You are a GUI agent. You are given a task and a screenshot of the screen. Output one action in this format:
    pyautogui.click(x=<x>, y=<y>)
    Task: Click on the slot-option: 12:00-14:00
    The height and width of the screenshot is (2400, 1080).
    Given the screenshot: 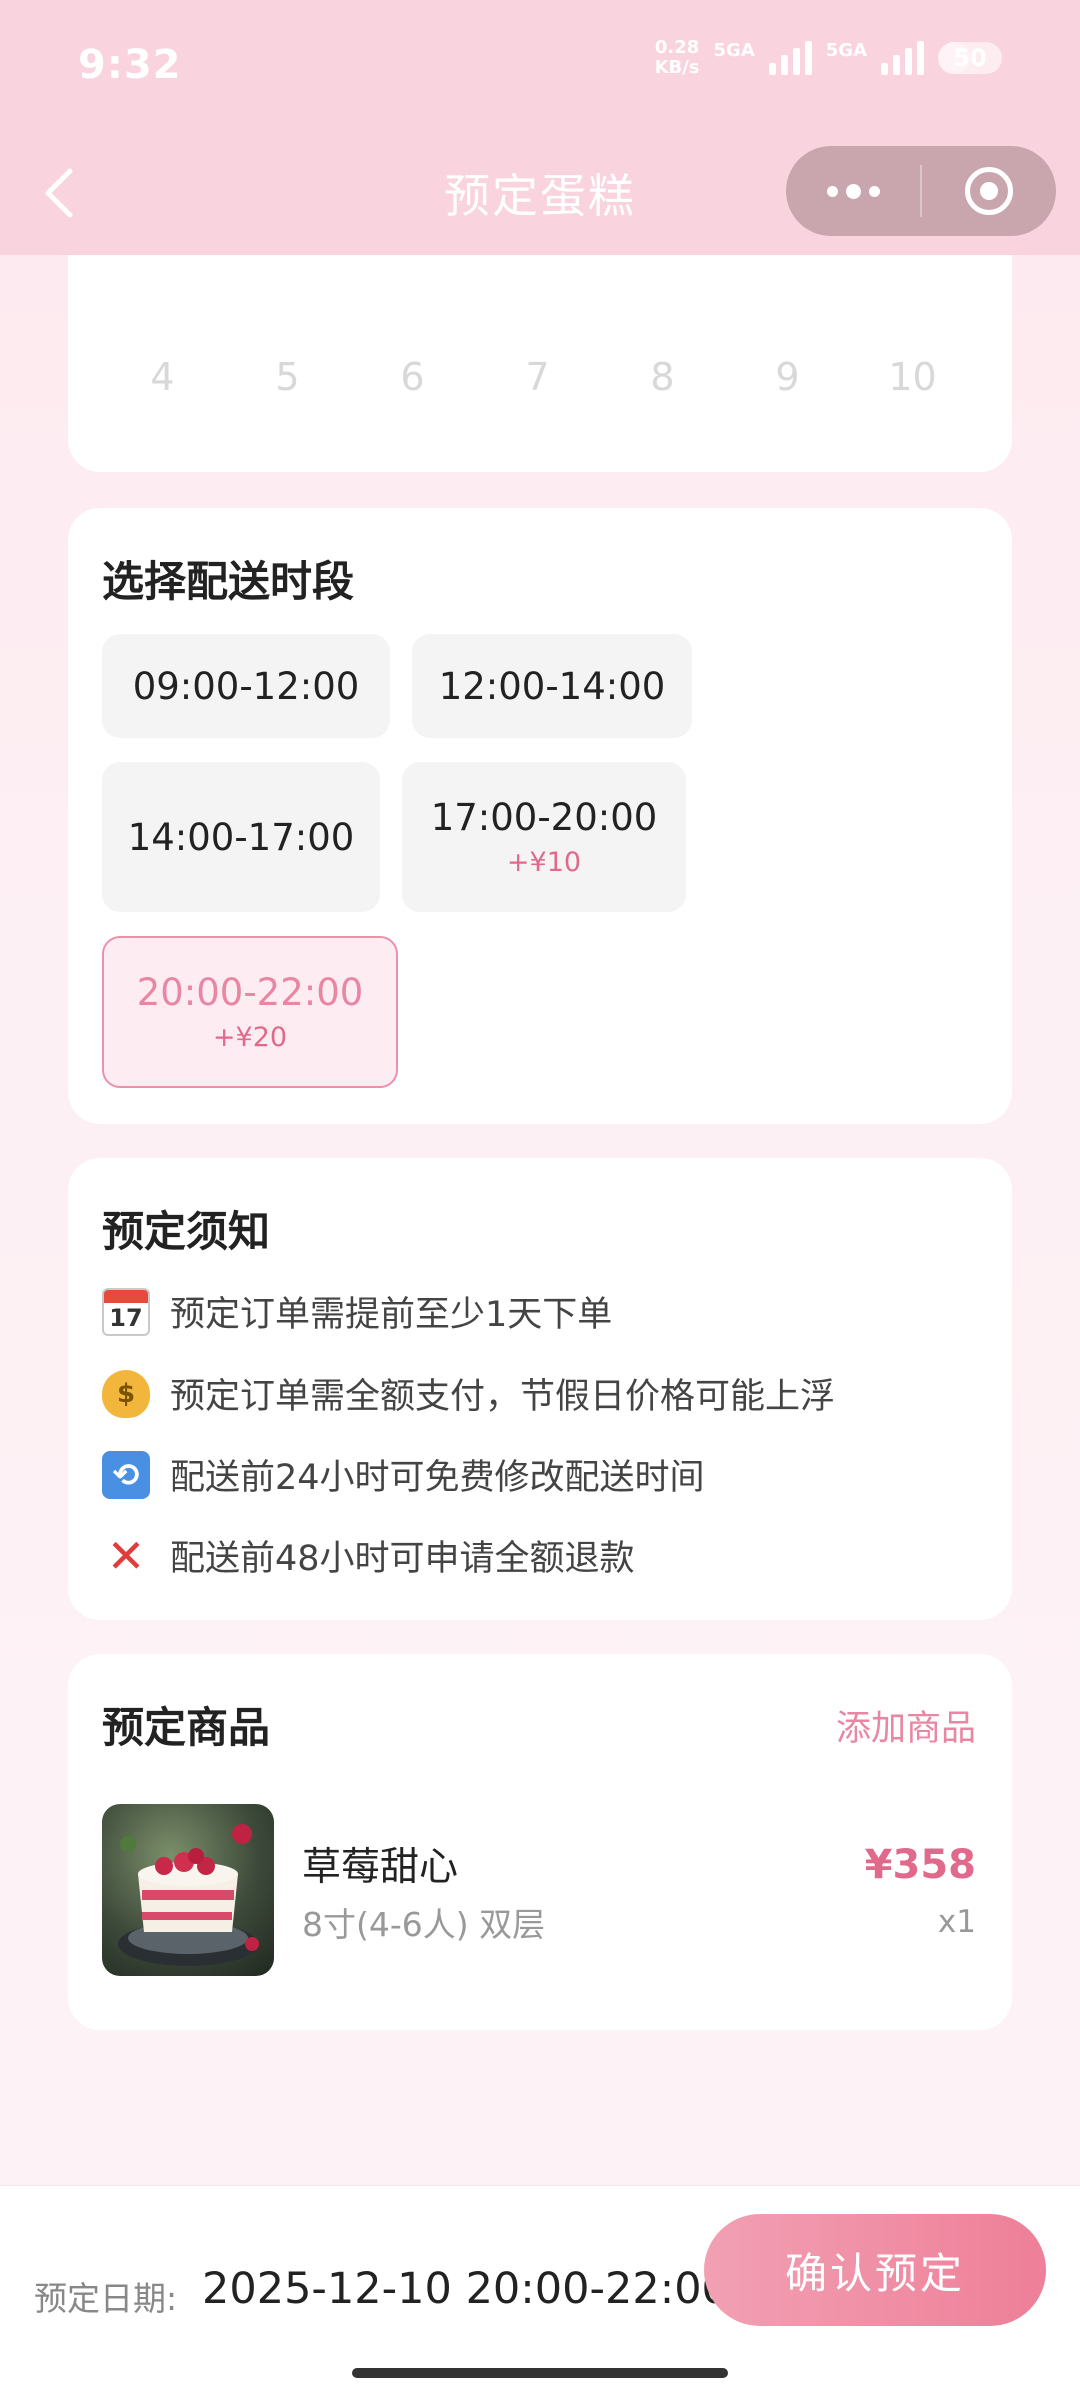 What is the action you would take?
    pyautogui.click(x=552, y=686)
    